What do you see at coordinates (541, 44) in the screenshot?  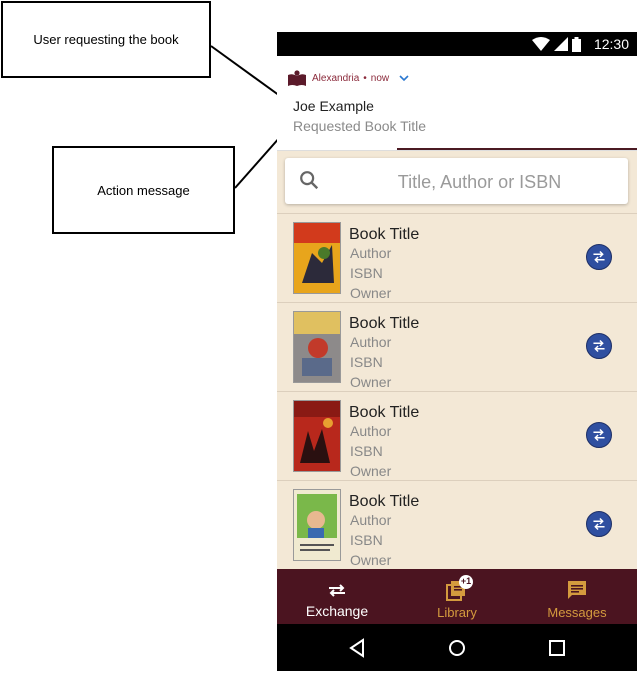 I see `wifi-icon` at bounding box center [541, 44].